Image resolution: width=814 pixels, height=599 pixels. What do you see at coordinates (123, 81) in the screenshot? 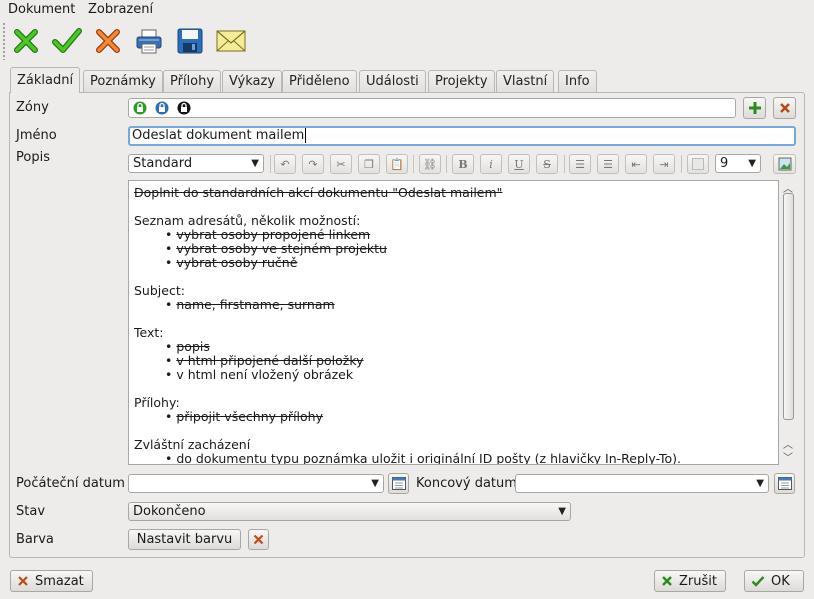
I see `tab-poznamky: Poznámky` at bounding box center [123, 81].